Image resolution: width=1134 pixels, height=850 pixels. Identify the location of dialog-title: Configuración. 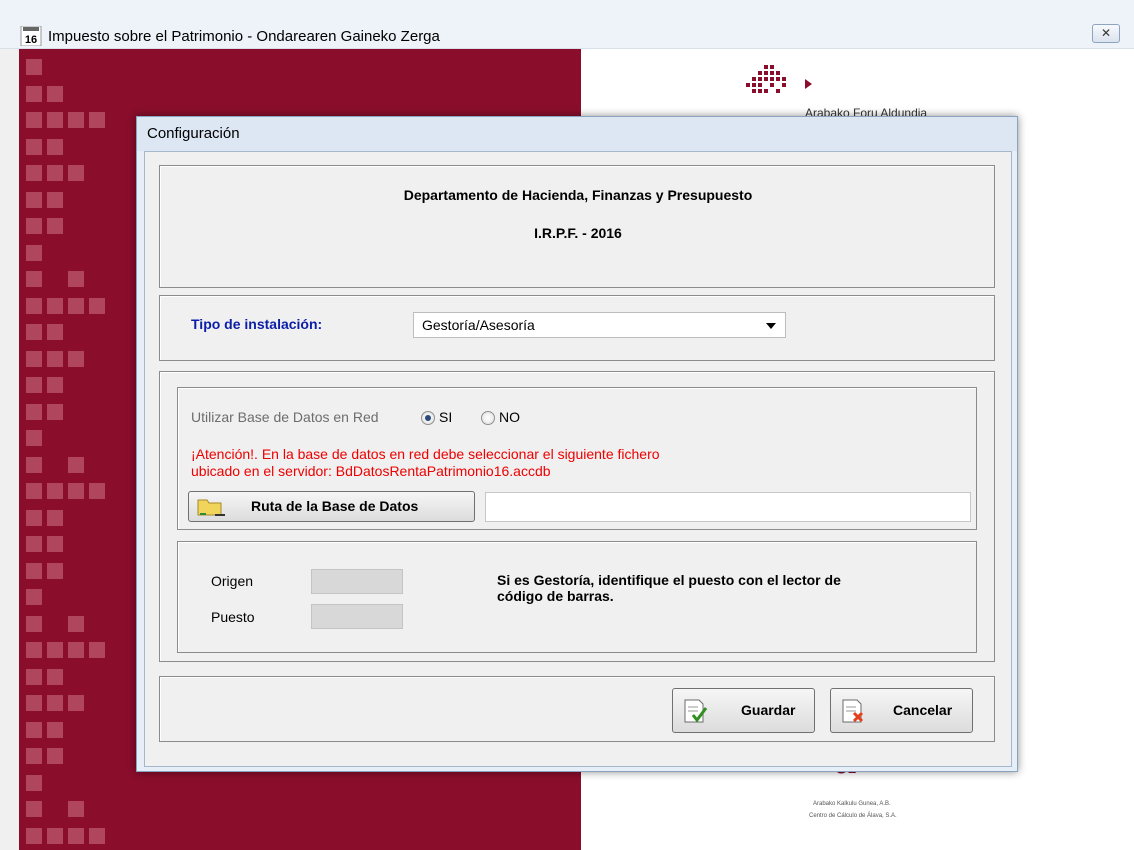
(193, 133).